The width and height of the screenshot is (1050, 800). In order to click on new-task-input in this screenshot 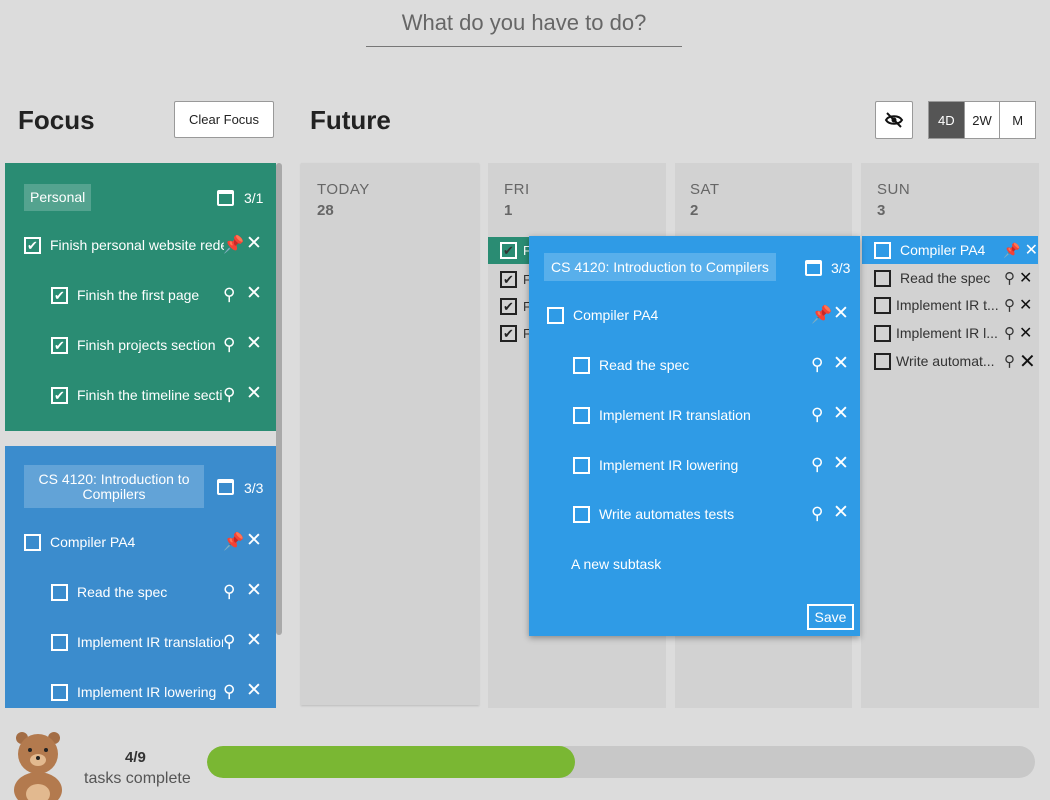, I will do `click(524, 23)`.